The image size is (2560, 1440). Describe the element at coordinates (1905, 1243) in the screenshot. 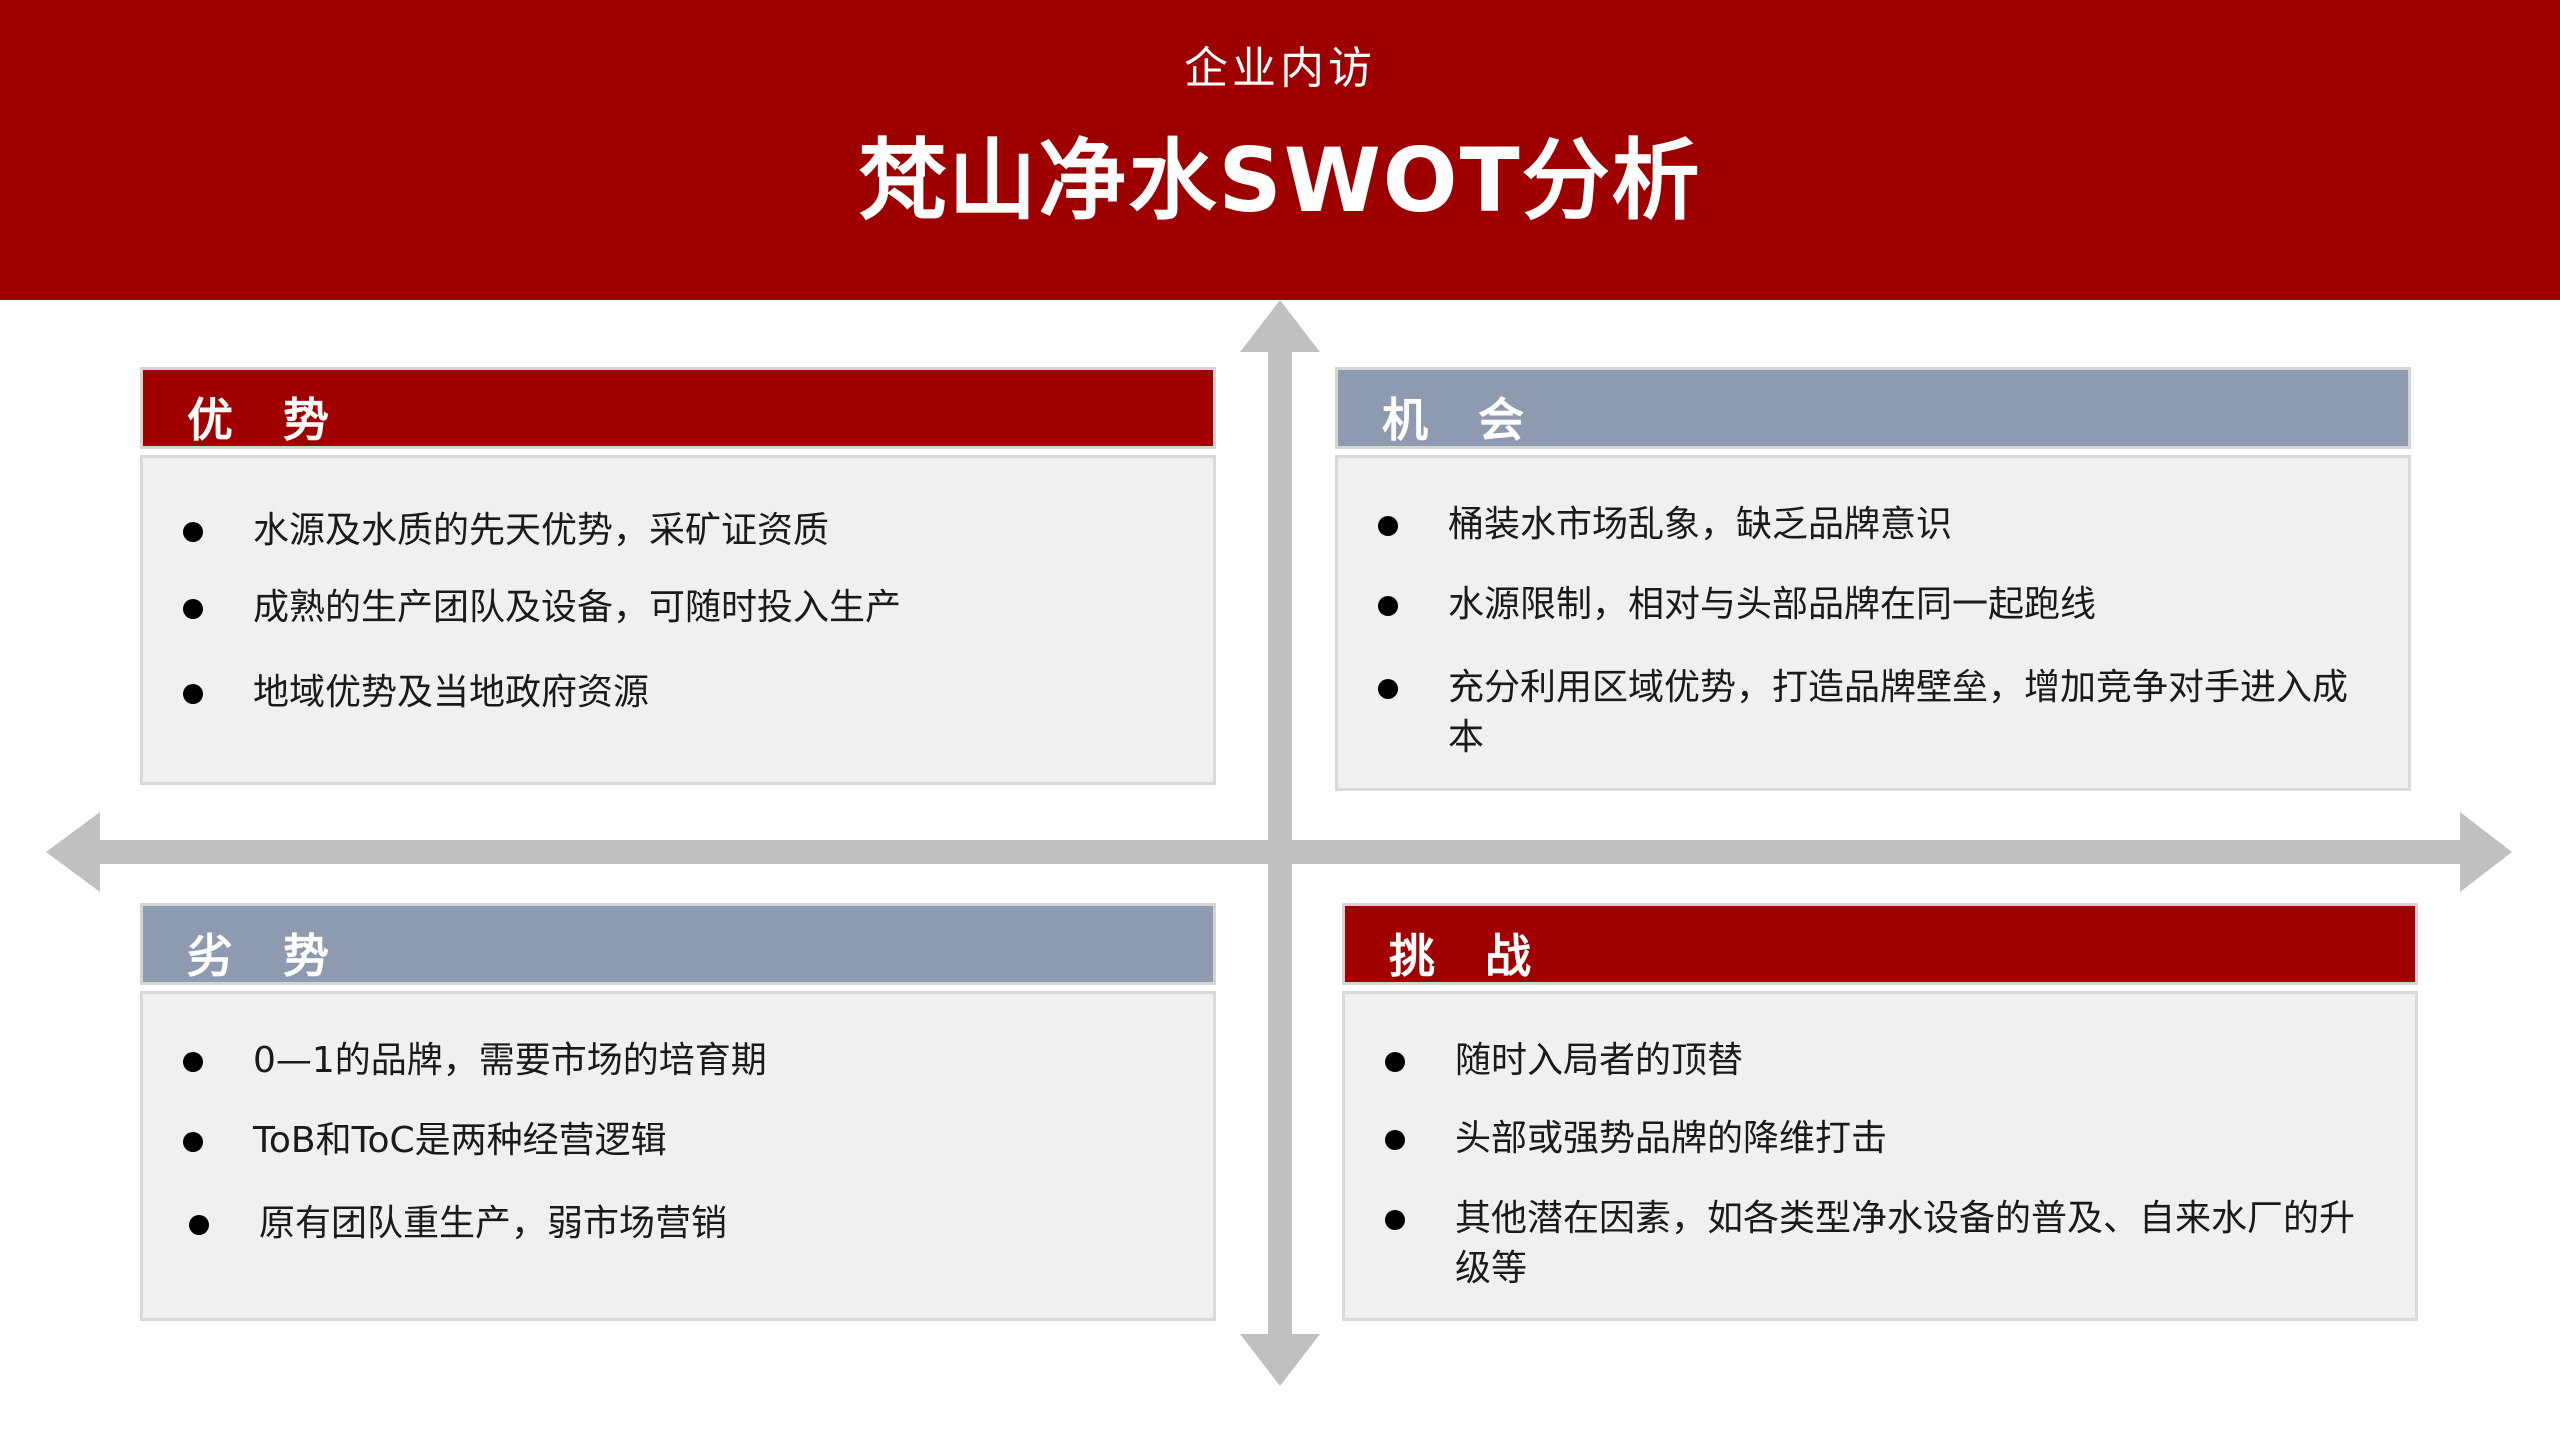

I see `list-item-text: 其他潜在因素，如各类型净水设备的普及、自来水厂的升级等` at that location.